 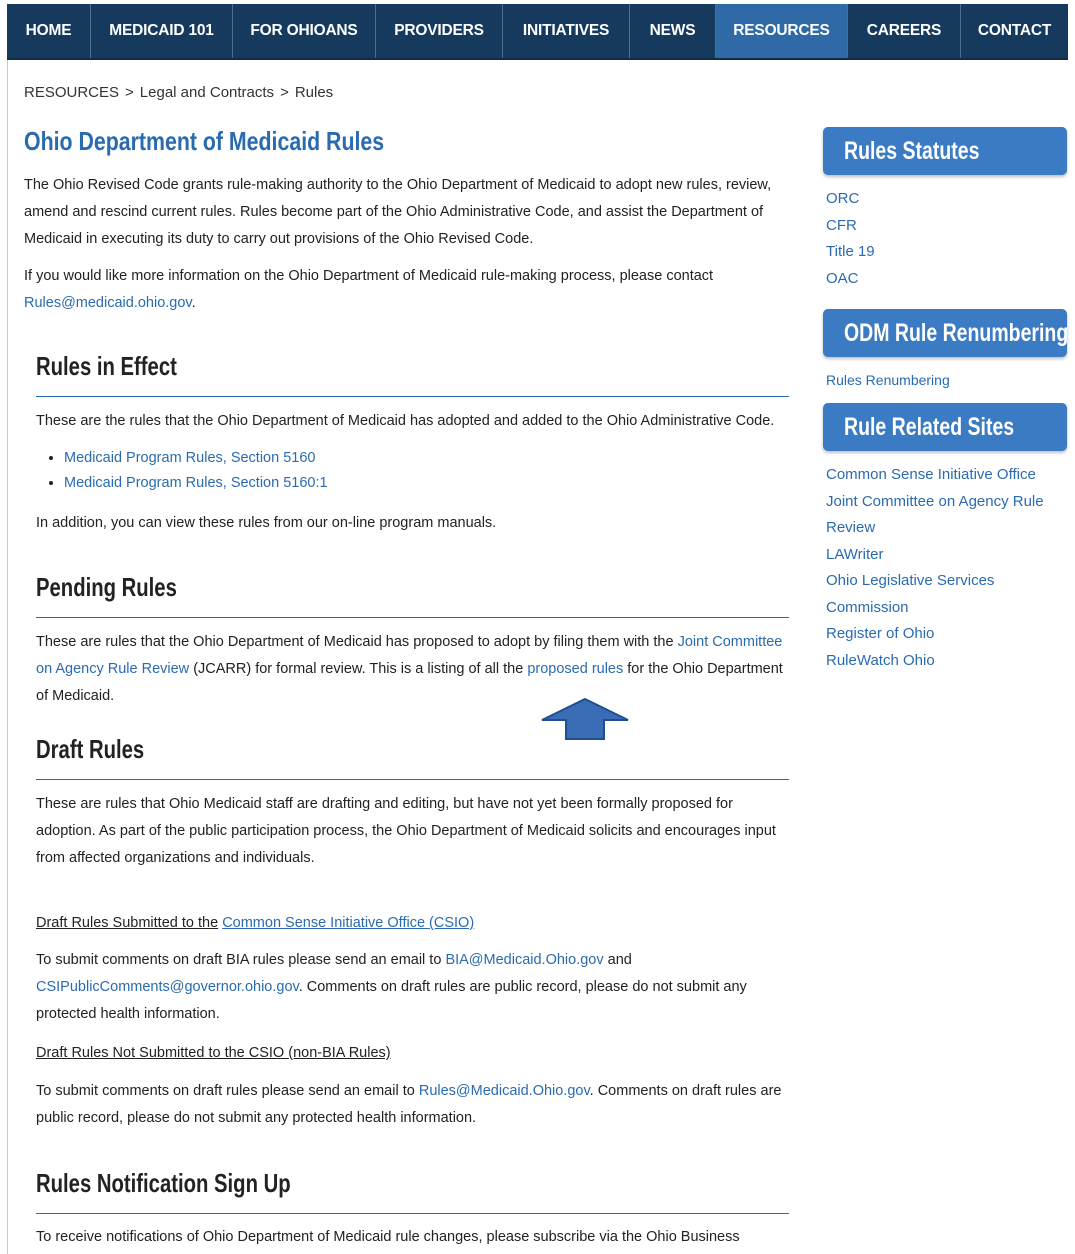 I want to click on rules-medicaid-email-link: Rules@Medicaid.Ohio.gov, so click(x=504, y=1091).